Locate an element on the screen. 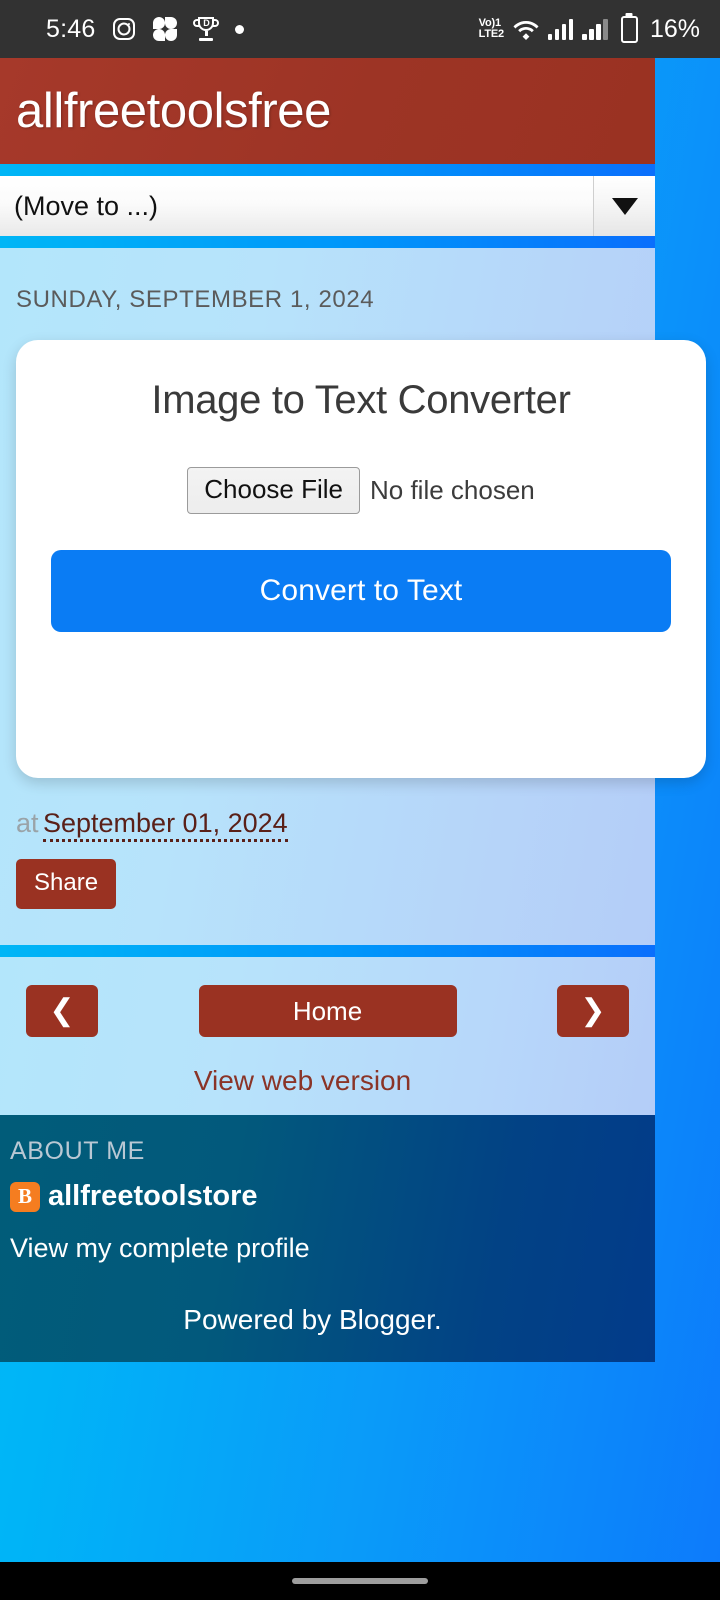 The height and width of the screenshot is (1600, 720). post-navigation-row: ❮ Home ❯ is located at coordinates (327, 1011).